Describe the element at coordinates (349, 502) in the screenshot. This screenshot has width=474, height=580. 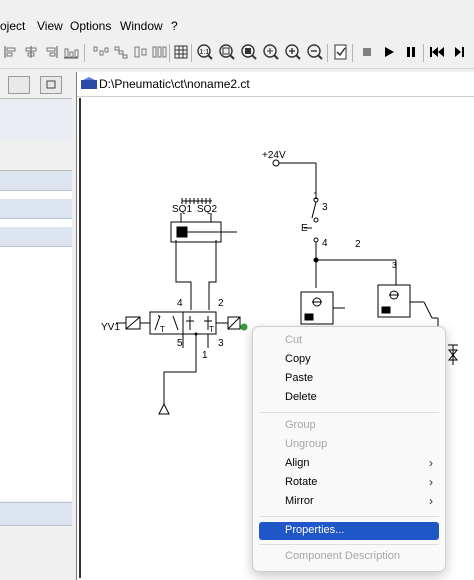
I see `menu-item-mirror: Mirror ›` at that location.